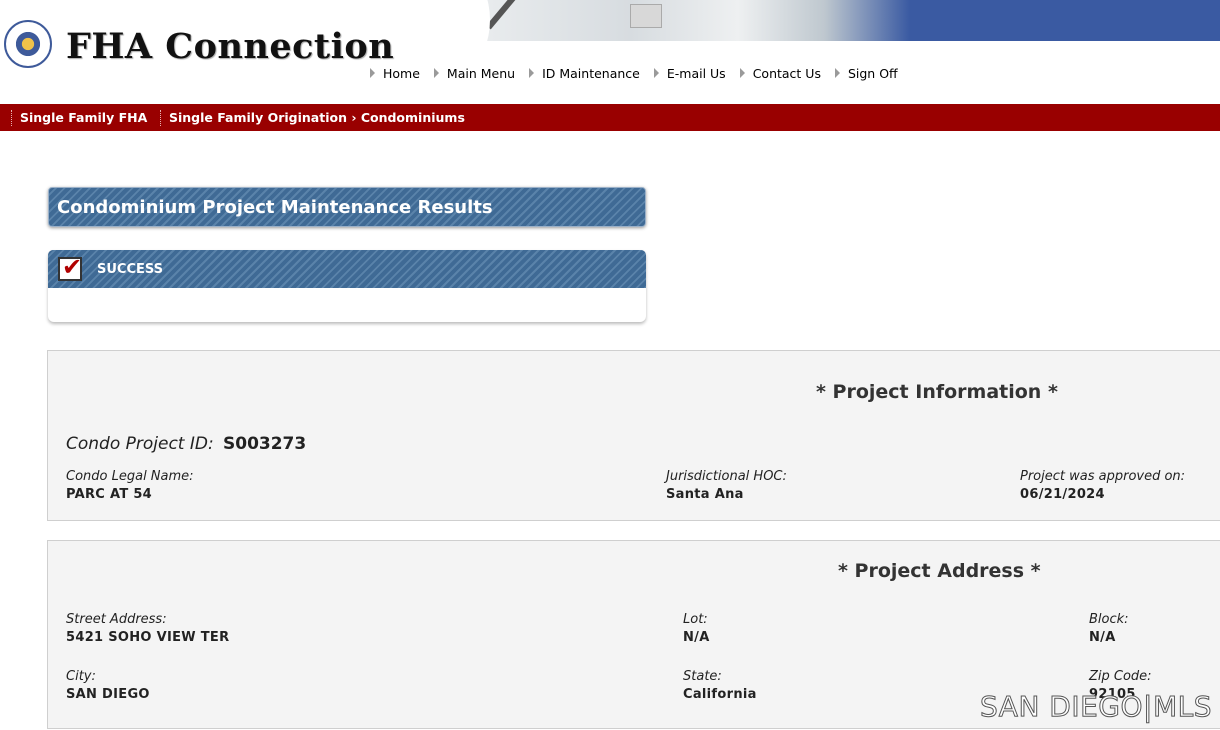 The height and width of the screenshot is (730, 1220). What do you see at coordinates (1103, 476) in the screenshot?
I see `approved-date-label: Project was approved on:` at bounding box center [1103, 476].